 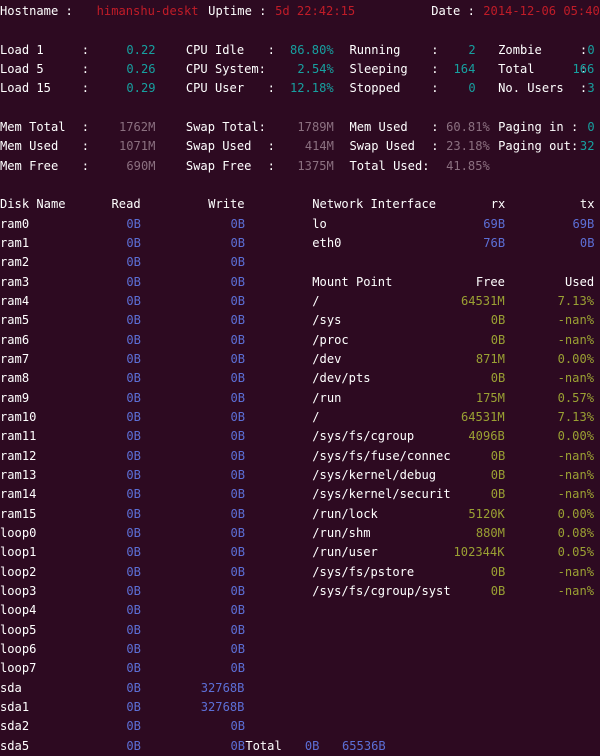 I want to click on network-name-header: Network Interface, so click(x=374, y=204).